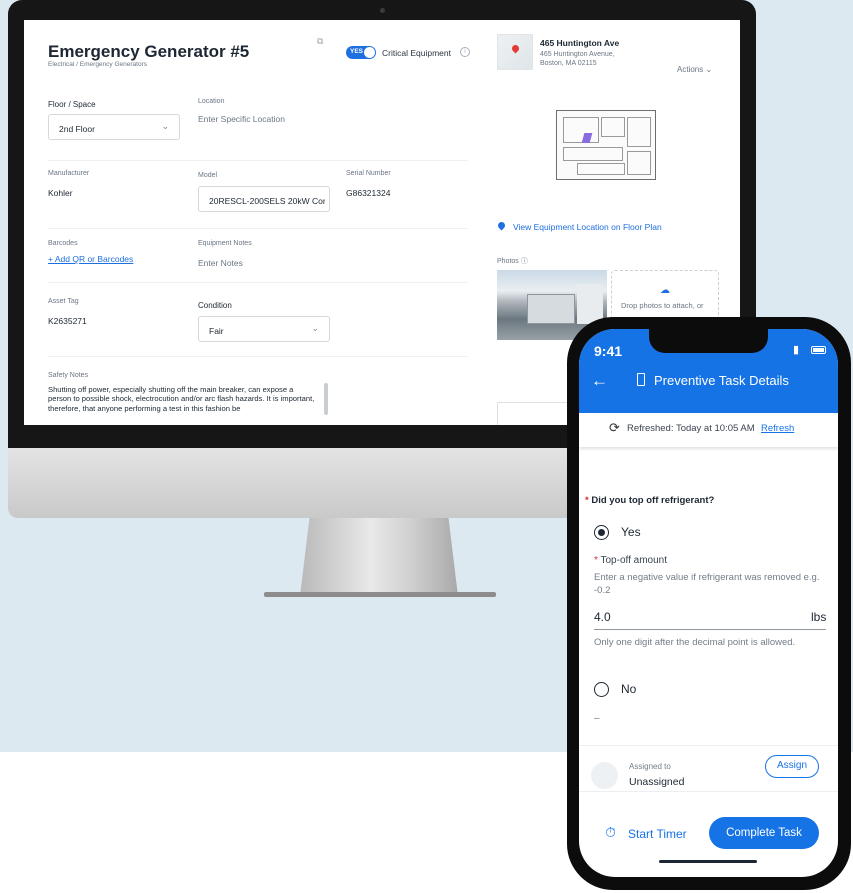  Describe the element at coordinates (818, 350) in the screenshot. I see `battery-icon` at that location.